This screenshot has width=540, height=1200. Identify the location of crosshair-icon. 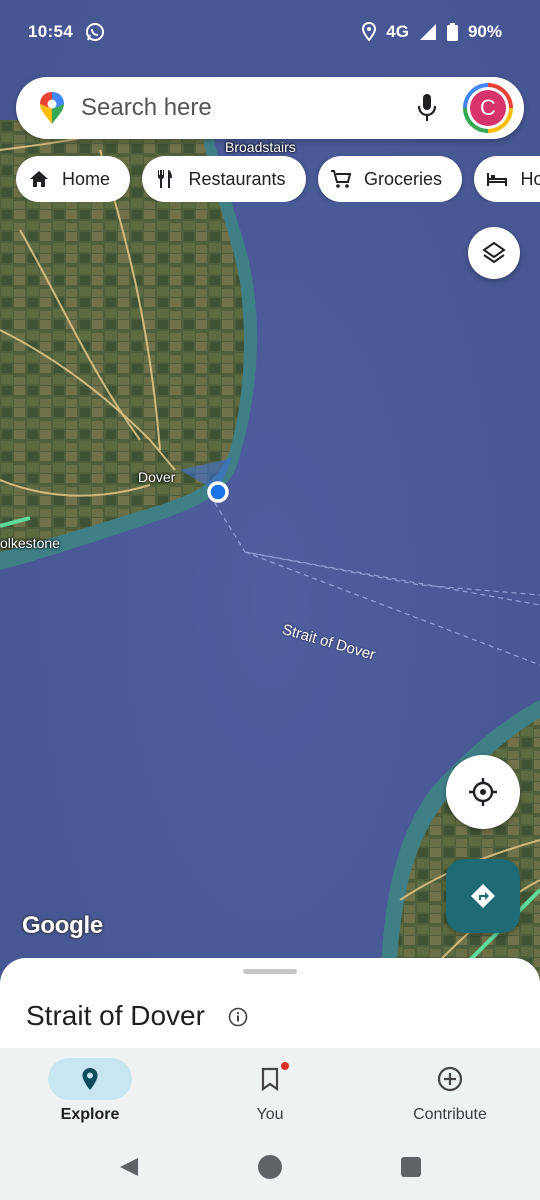
(483, 792).